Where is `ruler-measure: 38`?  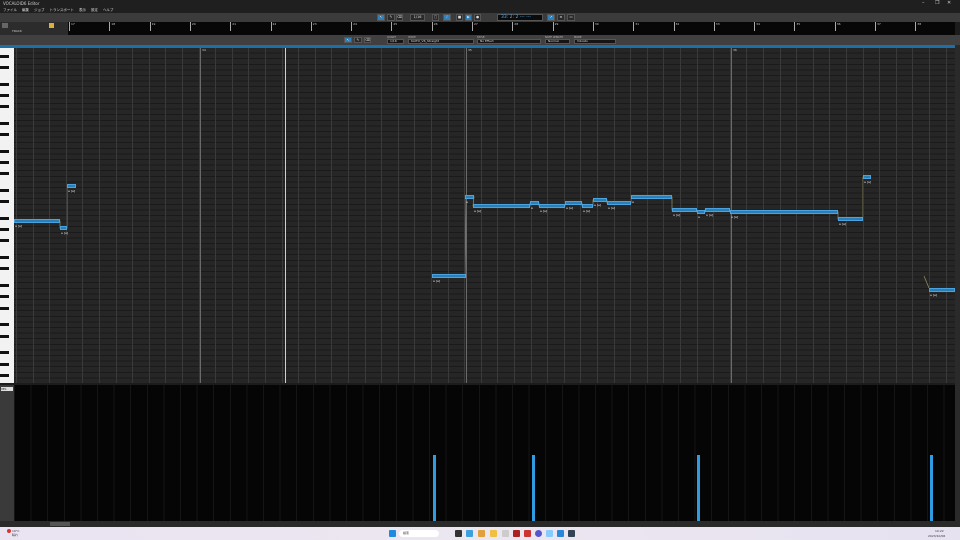
ruler-measure: 38 is located at coordinates (918, 26).